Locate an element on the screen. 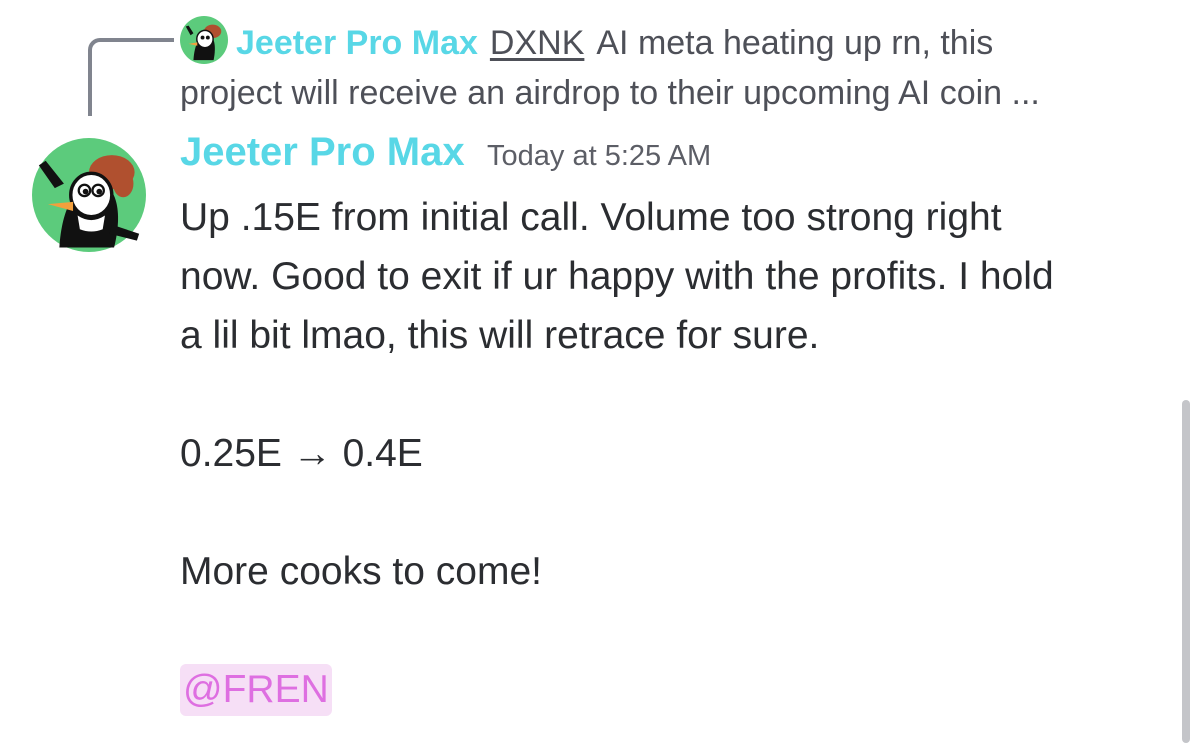 This screenshot has width=1200, height=743. role-mention: @FREN is located at coordinates (256, 690).